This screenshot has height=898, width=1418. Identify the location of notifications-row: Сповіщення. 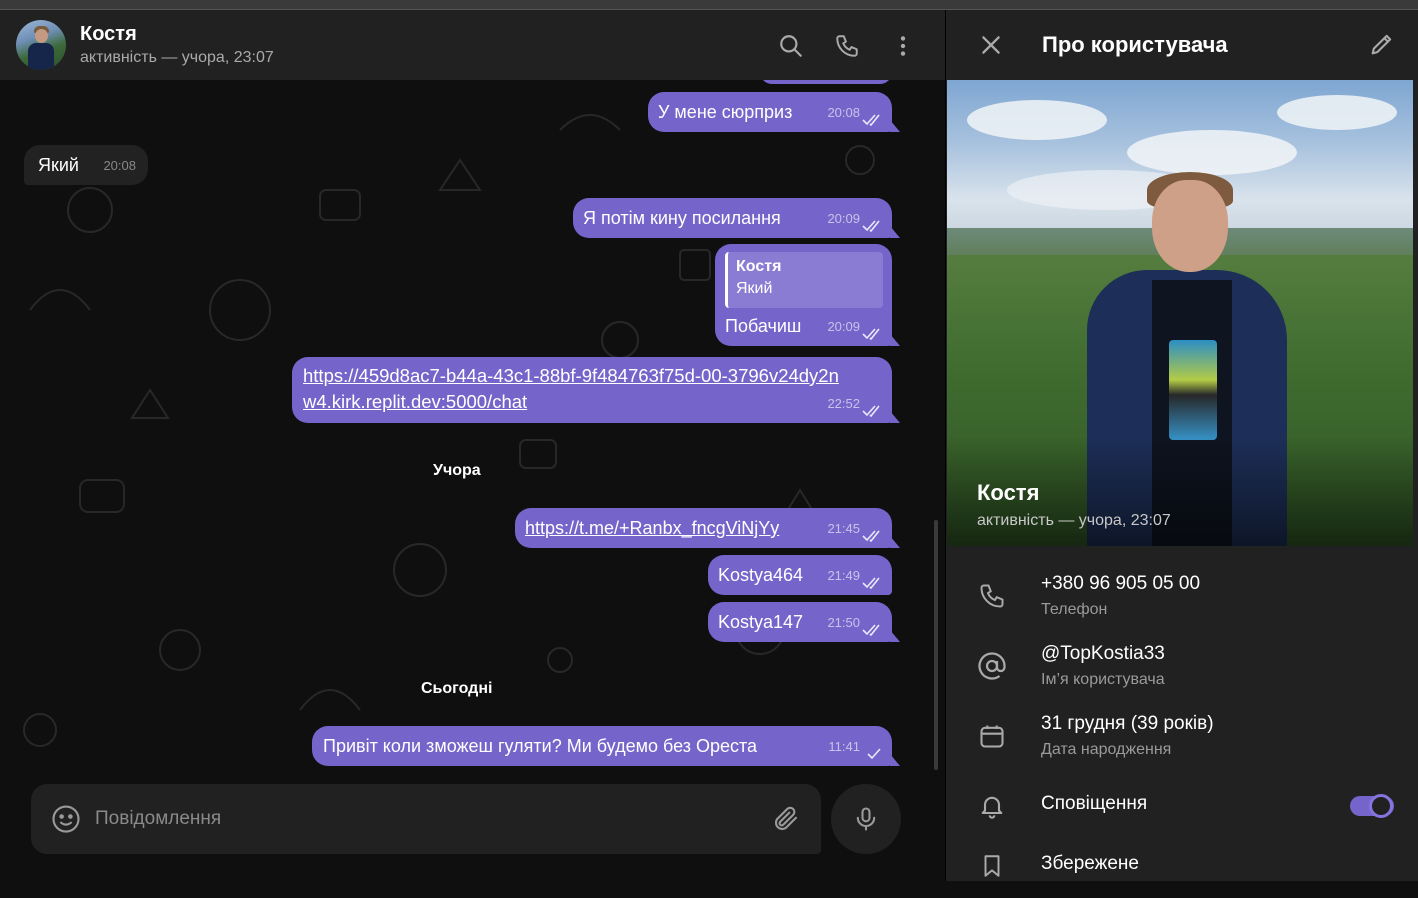
(1182, 806).